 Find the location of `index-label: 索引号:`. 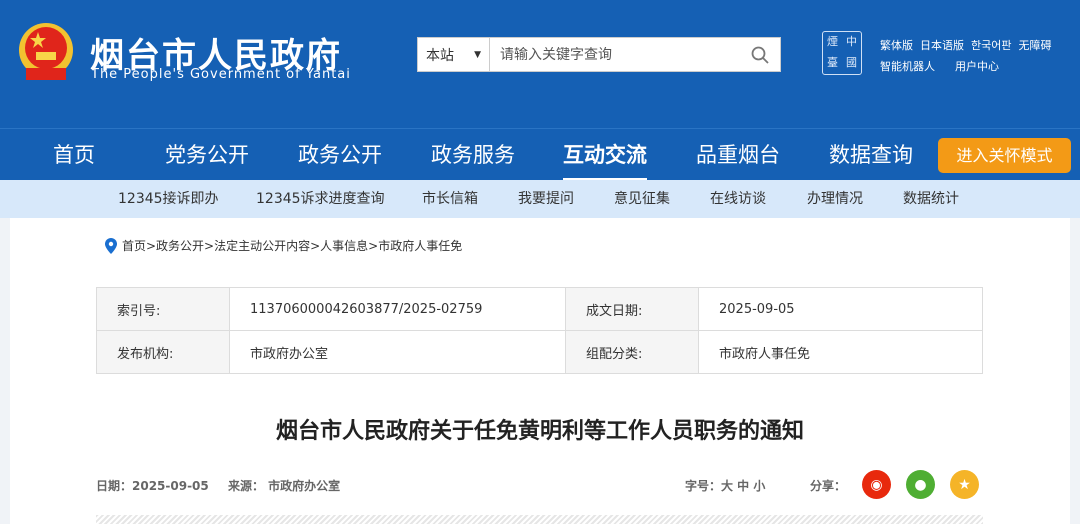

index-label: 索引号: is located at coordinates (163, 309).